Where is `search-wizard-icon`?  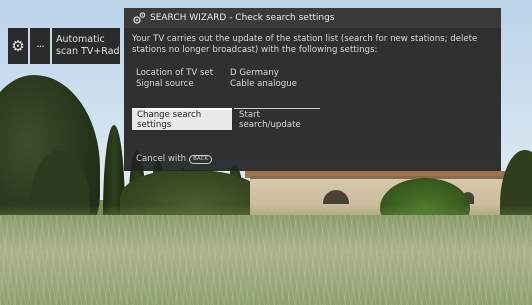
search-wizard-icon is located at coordinates (139, 18).